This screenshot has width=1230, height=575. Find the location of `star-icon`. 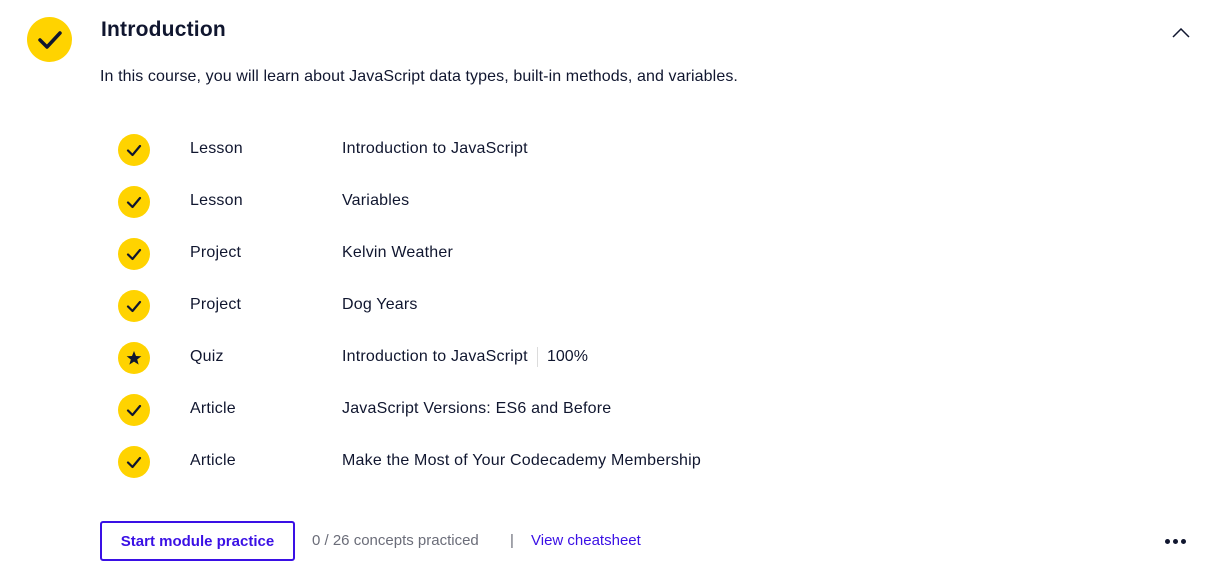

star-icon is located at coordinates (134, 358).